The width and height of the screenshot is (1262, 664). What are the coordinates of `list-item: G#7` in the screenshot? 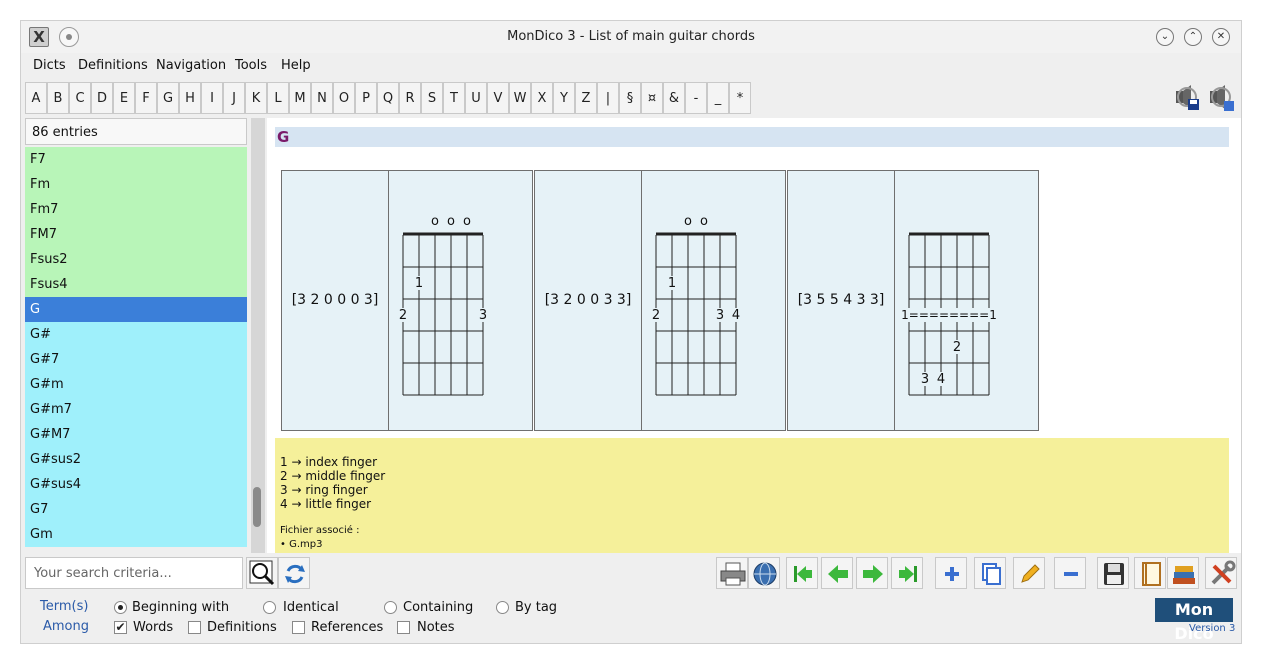 It's located at (136, 359).